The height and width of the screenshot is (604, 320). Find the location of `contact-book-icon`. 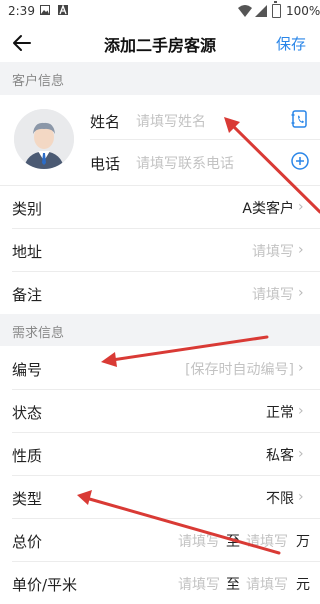

contact-book-icon is located at coordinates (300, 119).